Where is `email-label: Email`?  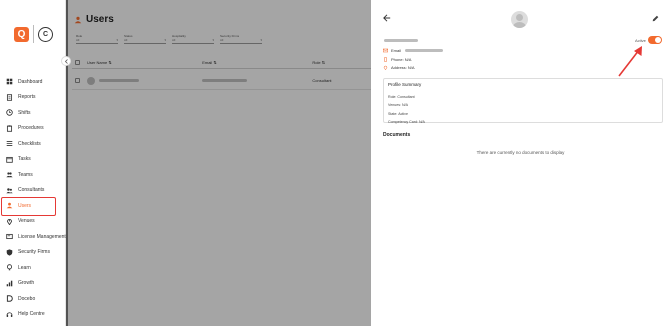
email-label: Email is located at coordinates (396, 50).